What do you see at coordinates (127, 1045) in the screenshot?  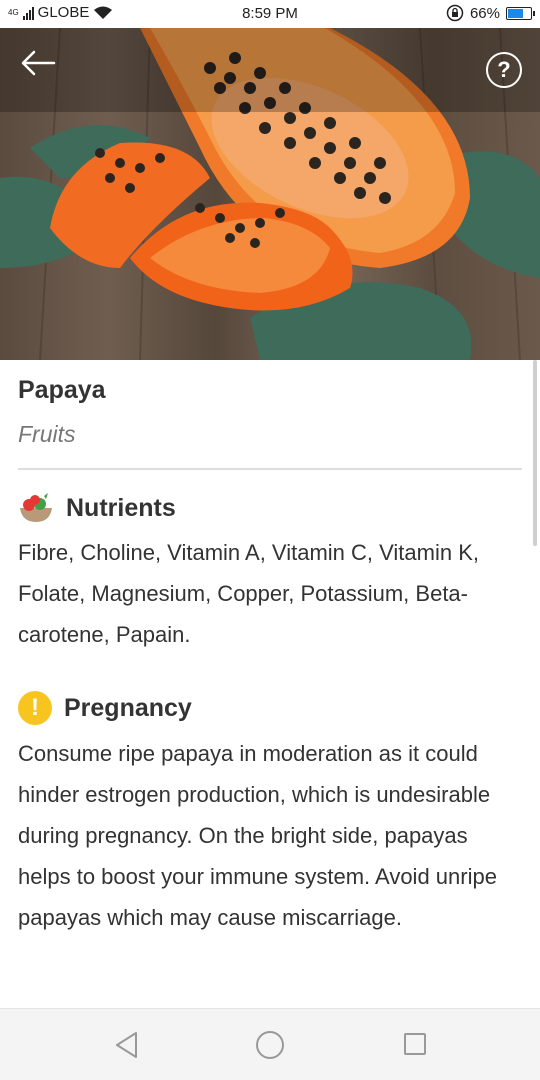 I see `nav-back-icon` at bounding box center [127, 1045].